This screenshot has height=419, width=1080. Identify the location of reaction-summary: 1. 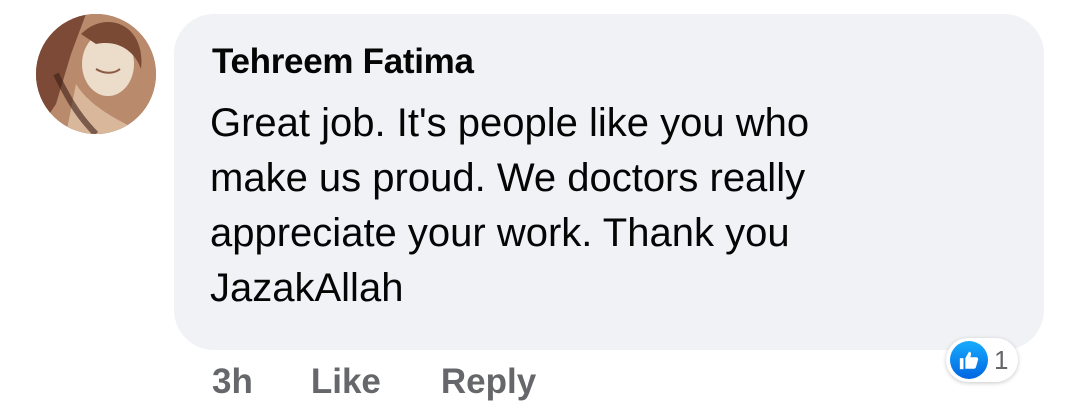
(982, 360).